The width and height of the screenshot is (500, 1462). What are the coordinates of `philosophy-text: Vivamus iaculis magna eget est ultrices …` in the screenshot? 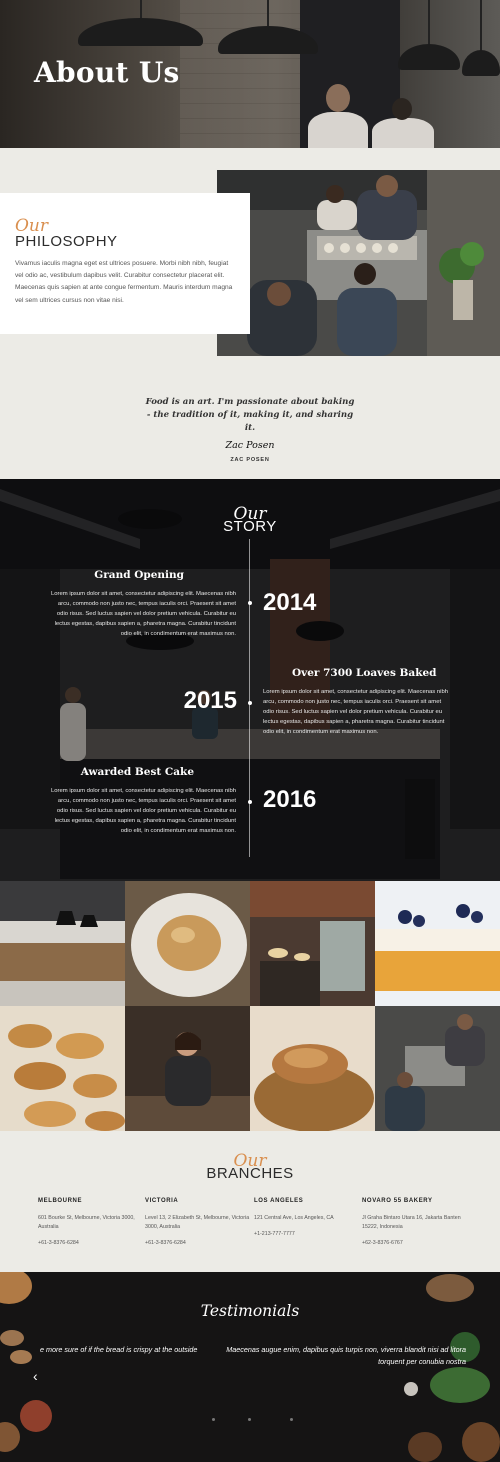 It's located at (124, 282).